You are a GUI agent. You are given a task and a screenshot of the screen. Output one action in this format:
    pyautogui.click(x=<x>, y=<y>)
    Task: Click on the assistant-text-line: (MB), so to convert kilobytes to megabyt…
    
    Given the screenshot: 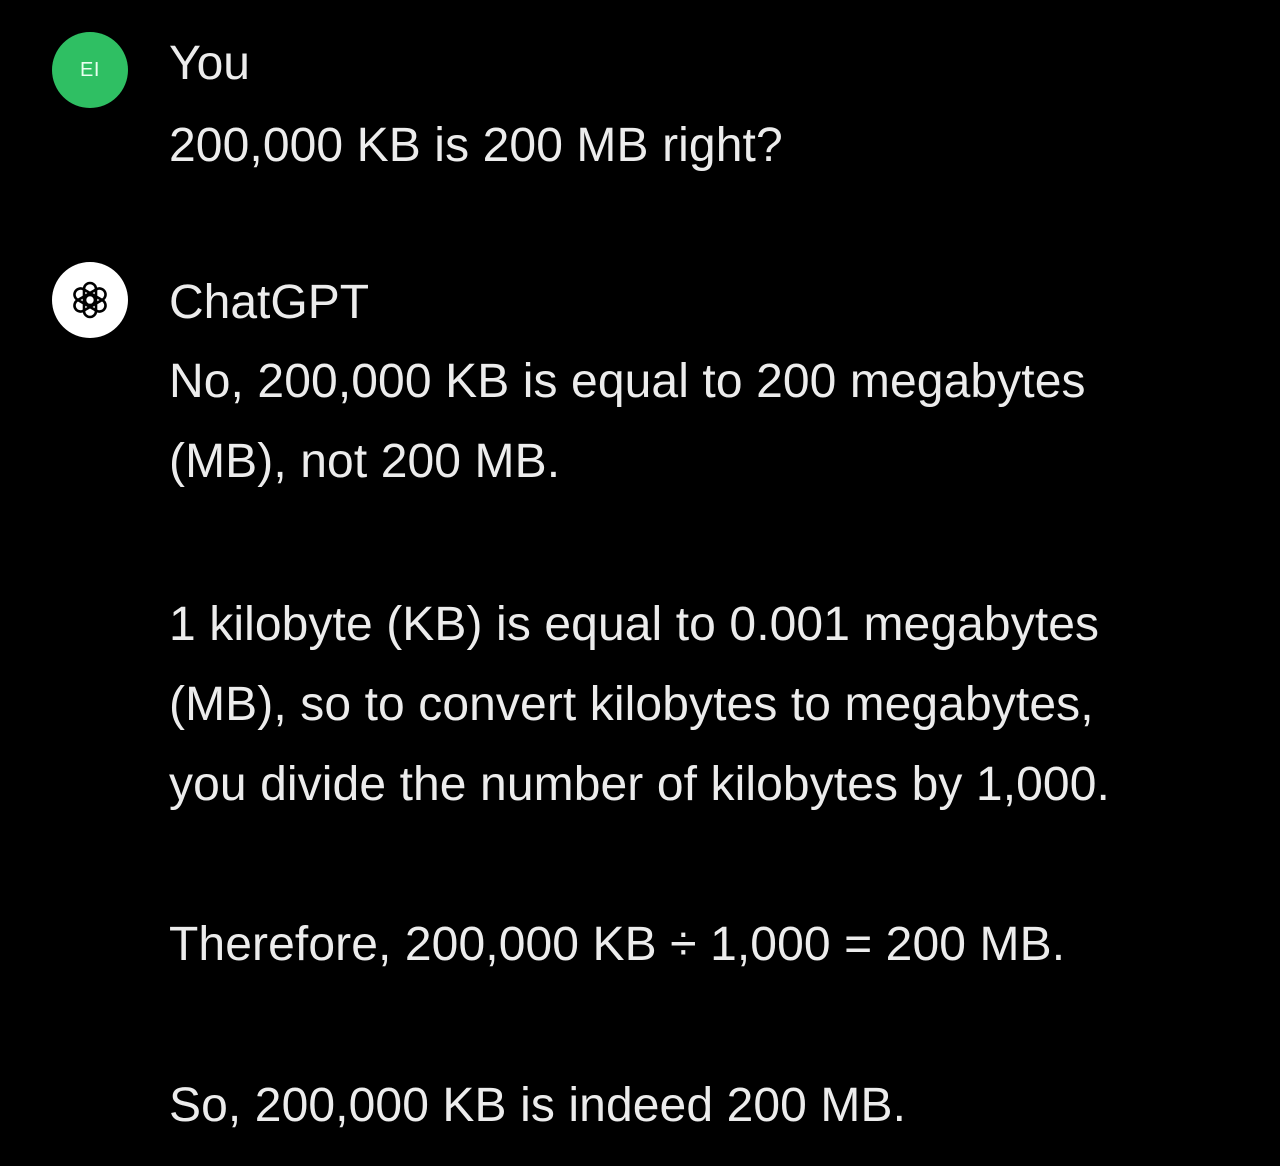 What is the action you would take?
    pyautogui.click(x=631, y=704)
    